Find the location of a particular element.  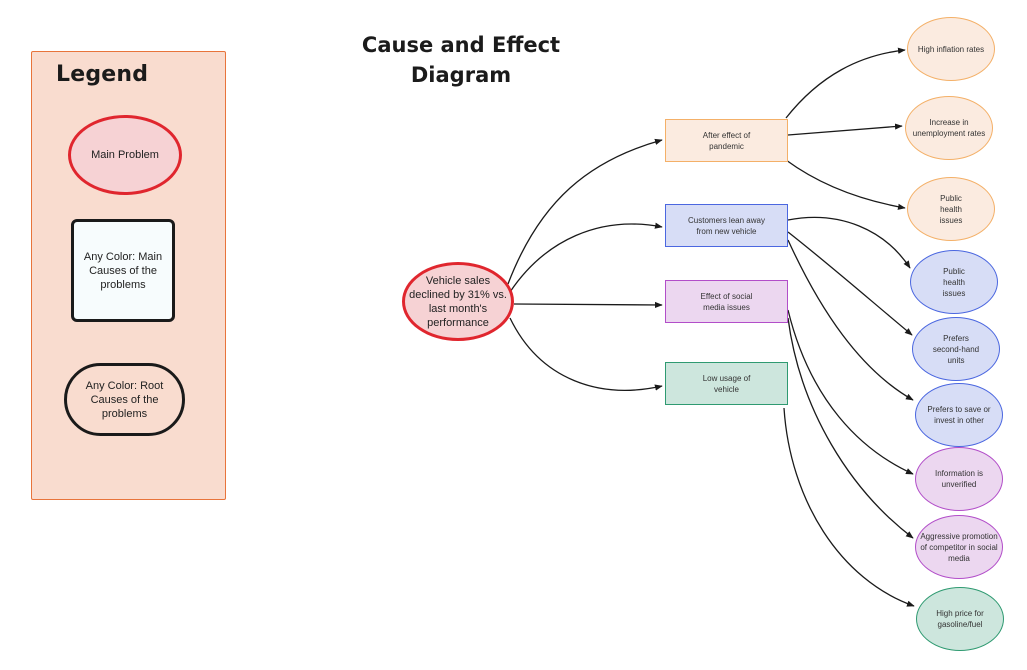

cause-label: Low usage of vehicle is located at coordinates (726, 383).